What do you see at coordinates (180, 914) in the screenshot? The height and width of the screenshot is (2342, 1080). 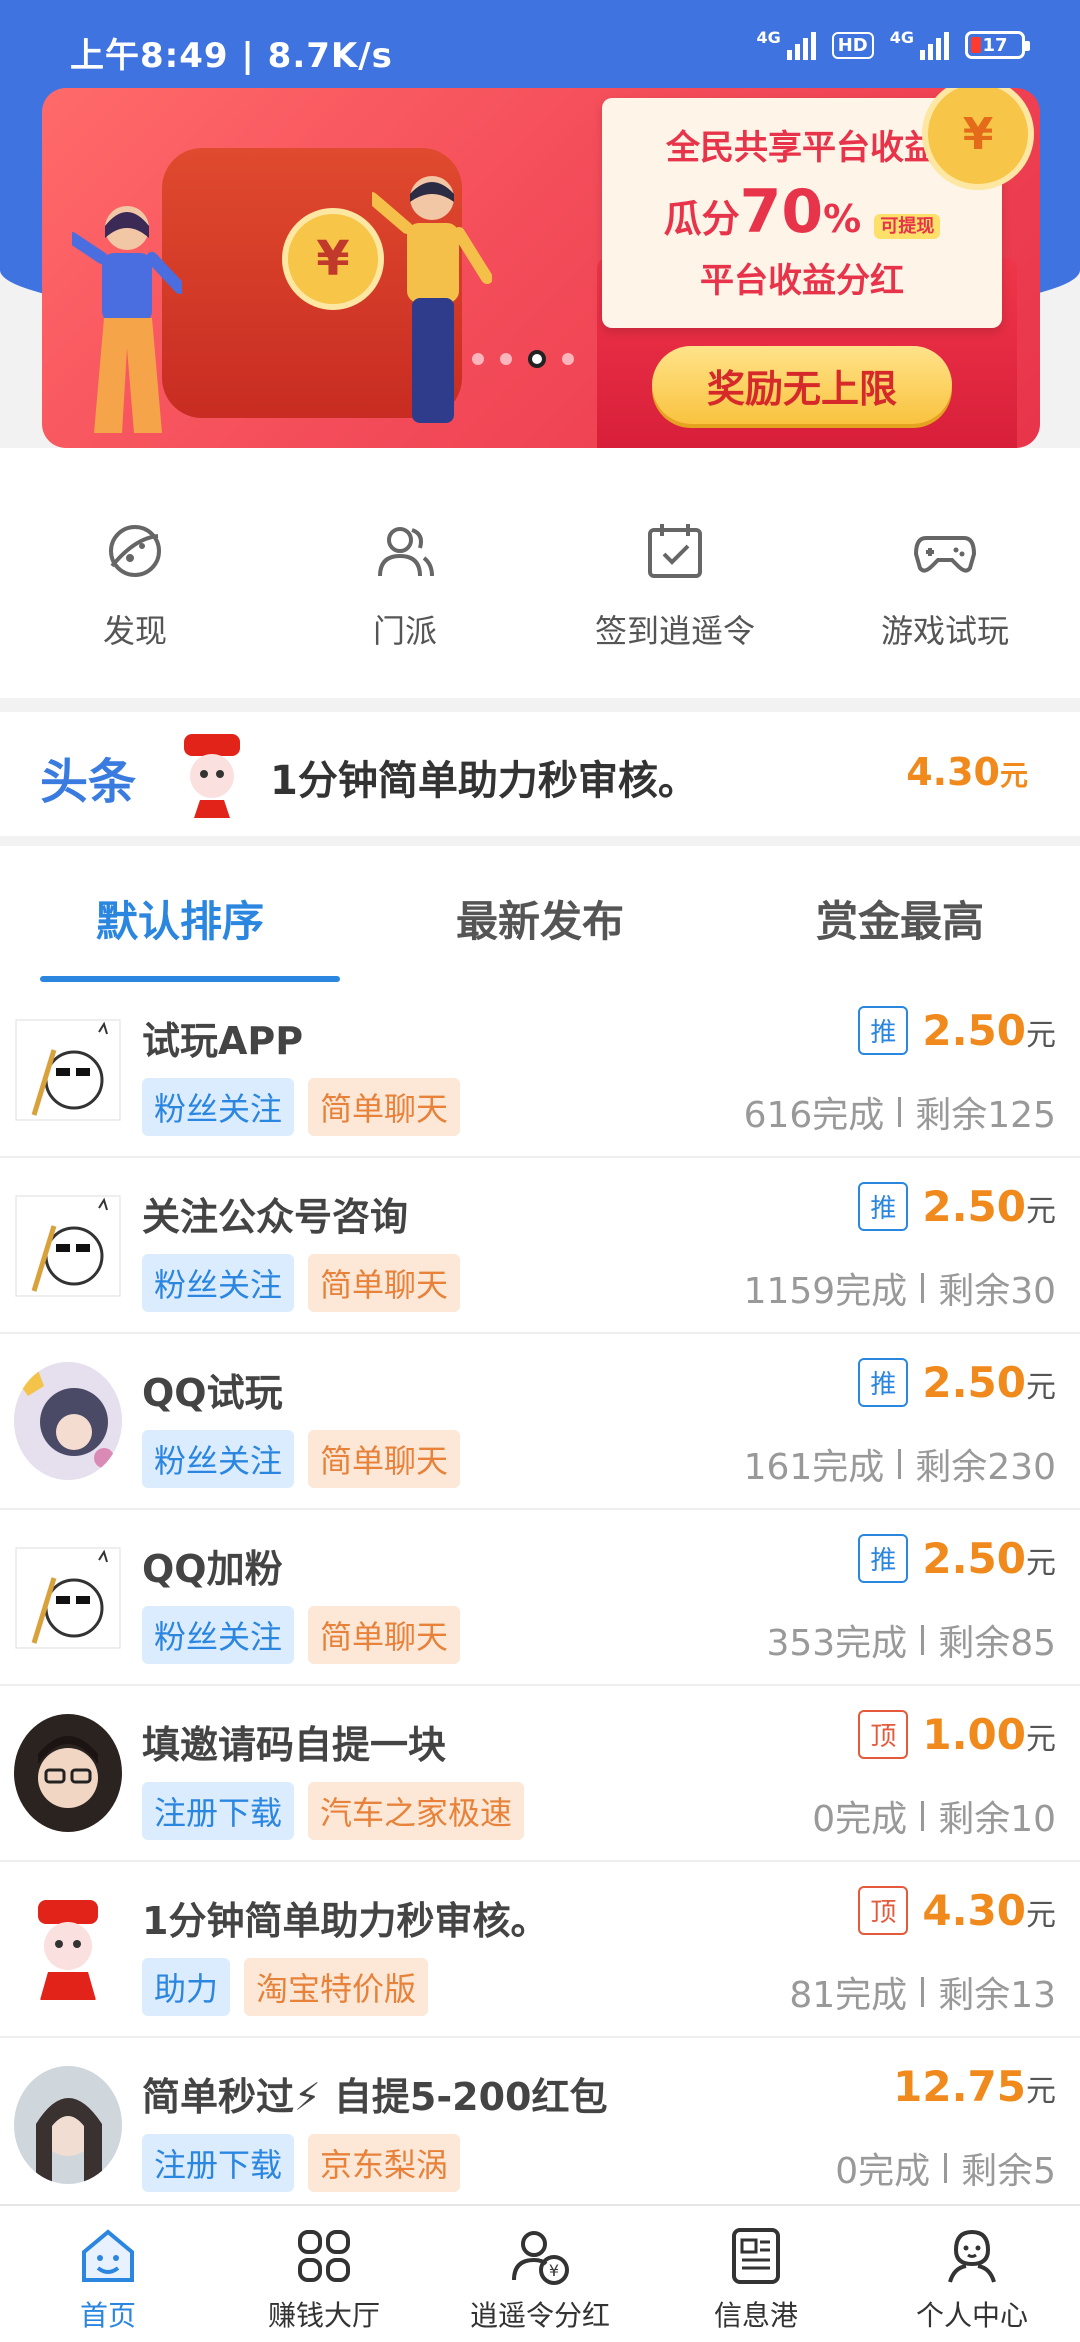 I see `tab-default-sort: 默认排序` at bounding box center [180, 914].